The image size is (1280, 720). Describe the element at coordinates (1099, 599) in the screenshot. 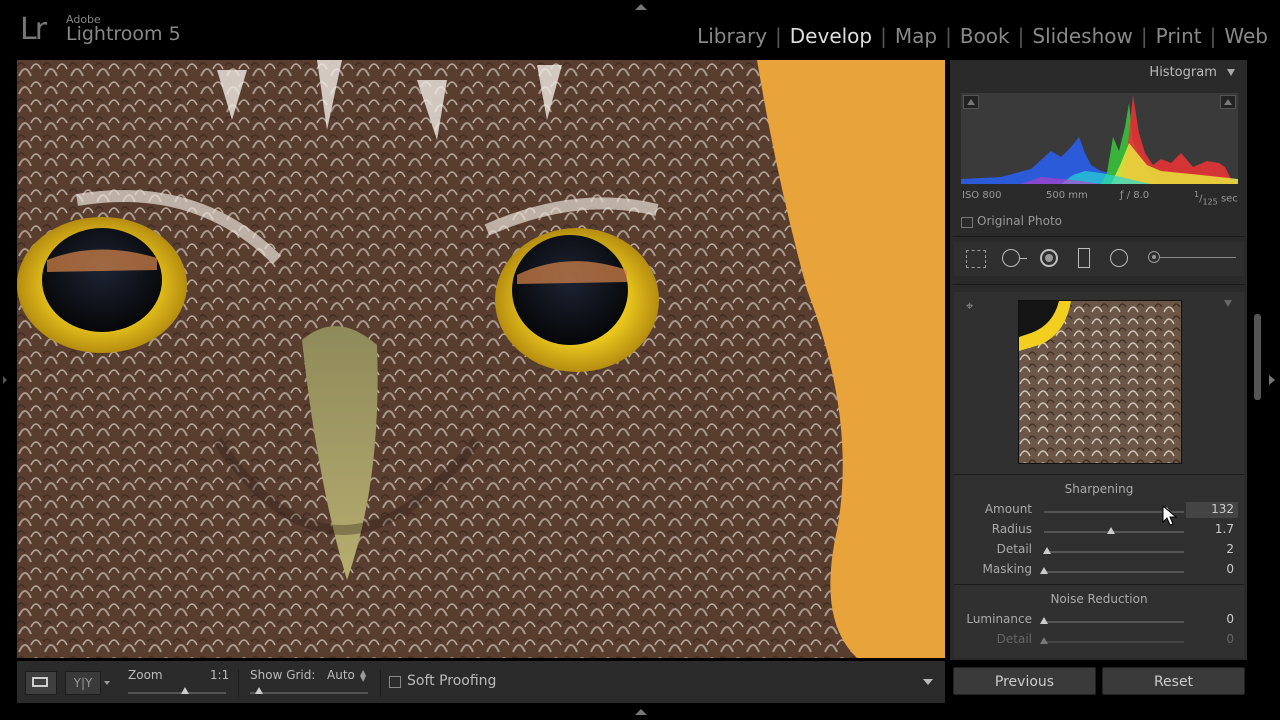

I see `noise-reduction-title: Noise Reduction` at that location.